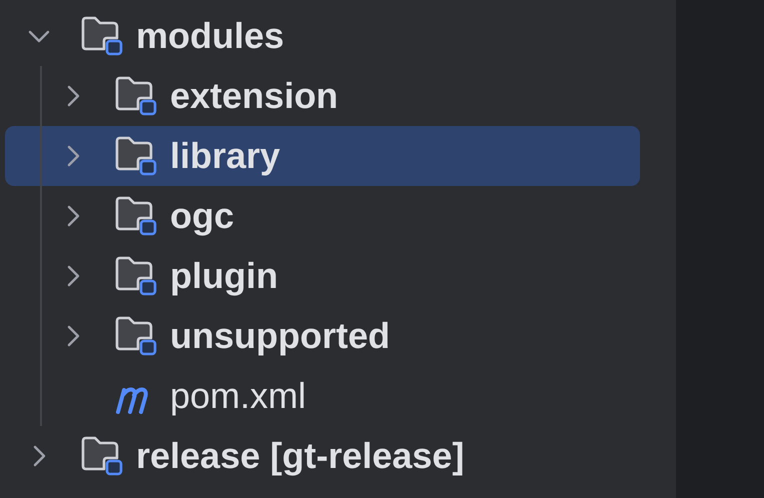 Image resolution: width=764 pixels, height=498 pixels. Describe the element at coordinates (225, 156) in the screenshot. I see `folder-name: library` at that location.